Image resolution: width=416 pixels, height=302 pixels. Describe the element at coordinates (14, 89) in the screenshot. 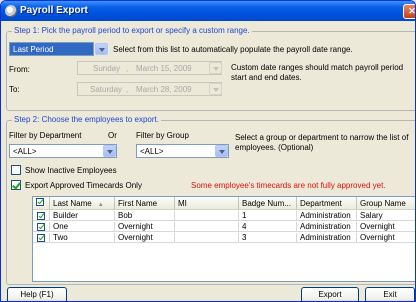

I see `to-label: To:` at that location.